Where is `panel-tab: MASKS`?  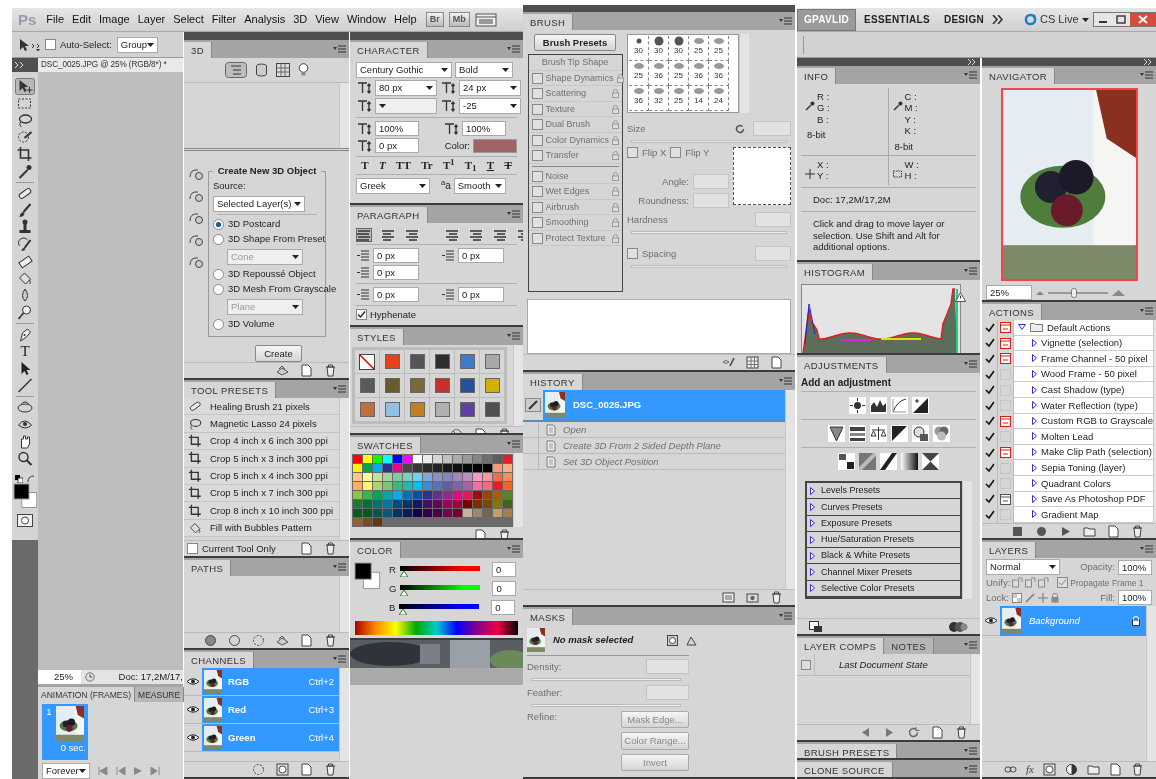 panel-tab: MASKS is located at coordinates (548, 616).